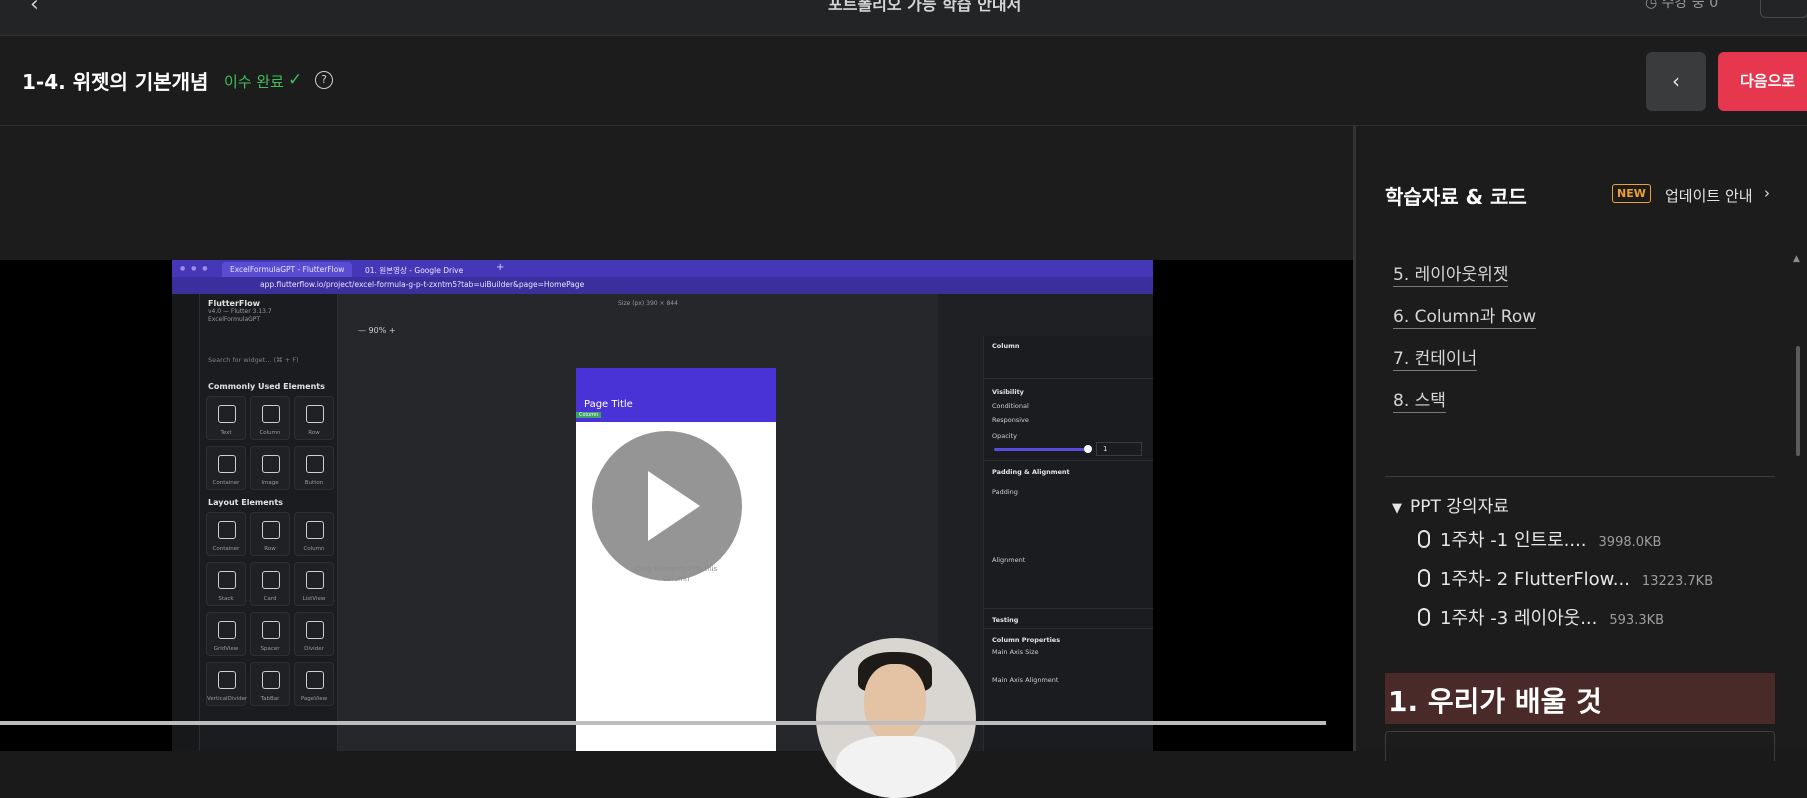 The width and height of the screenshot is (1807, 798). Describe the element at coordinates (254, 82) in the screenshot. I see `completion-status: 이수 완료` at that location.